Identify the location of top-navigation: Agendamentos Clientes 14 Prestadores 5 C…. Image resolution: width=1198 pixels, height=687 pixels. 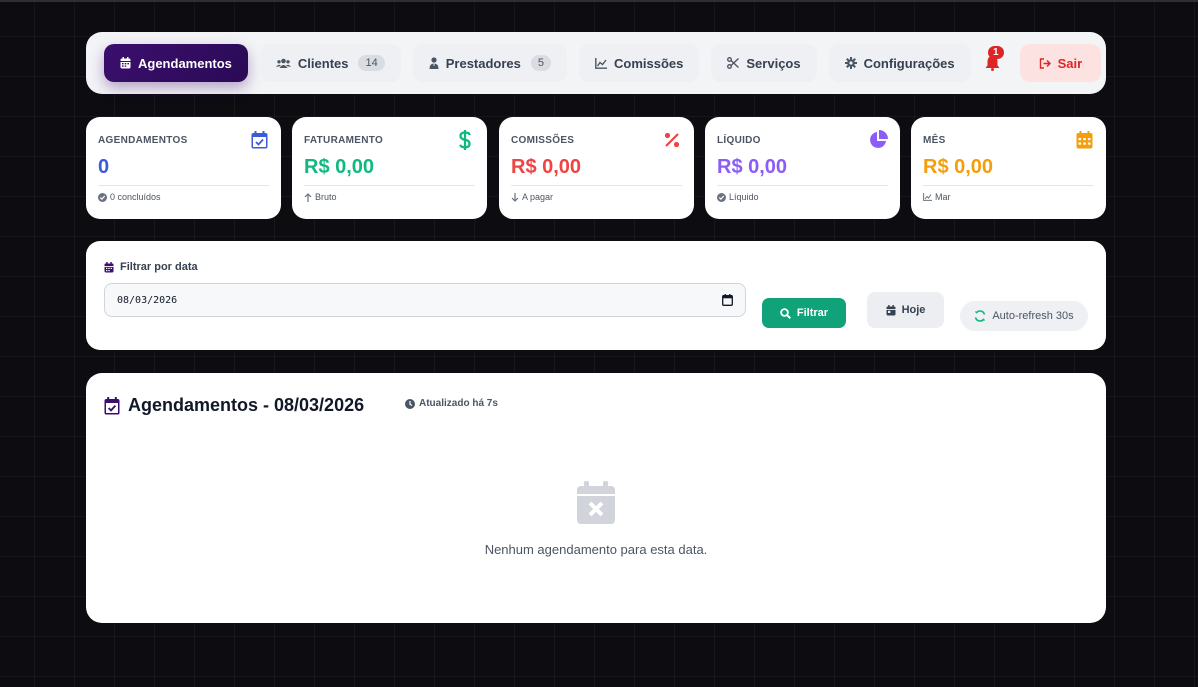
(596, 63).